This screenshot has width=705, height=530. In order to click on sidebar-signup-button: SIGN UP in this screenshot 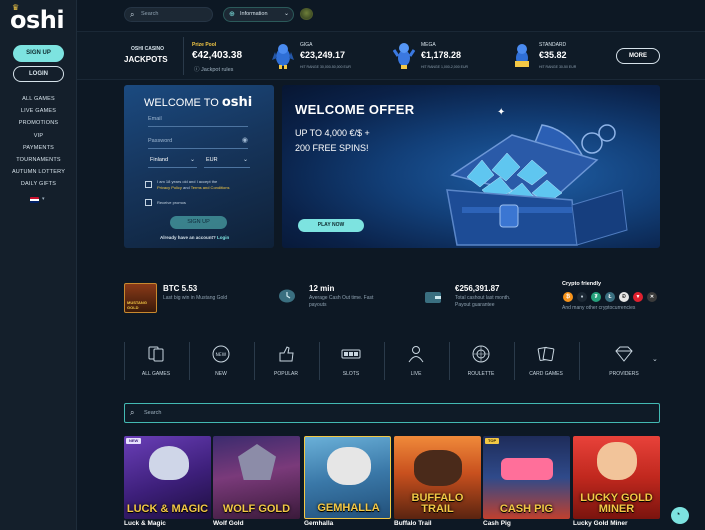, I will do `click(38, 53)`.